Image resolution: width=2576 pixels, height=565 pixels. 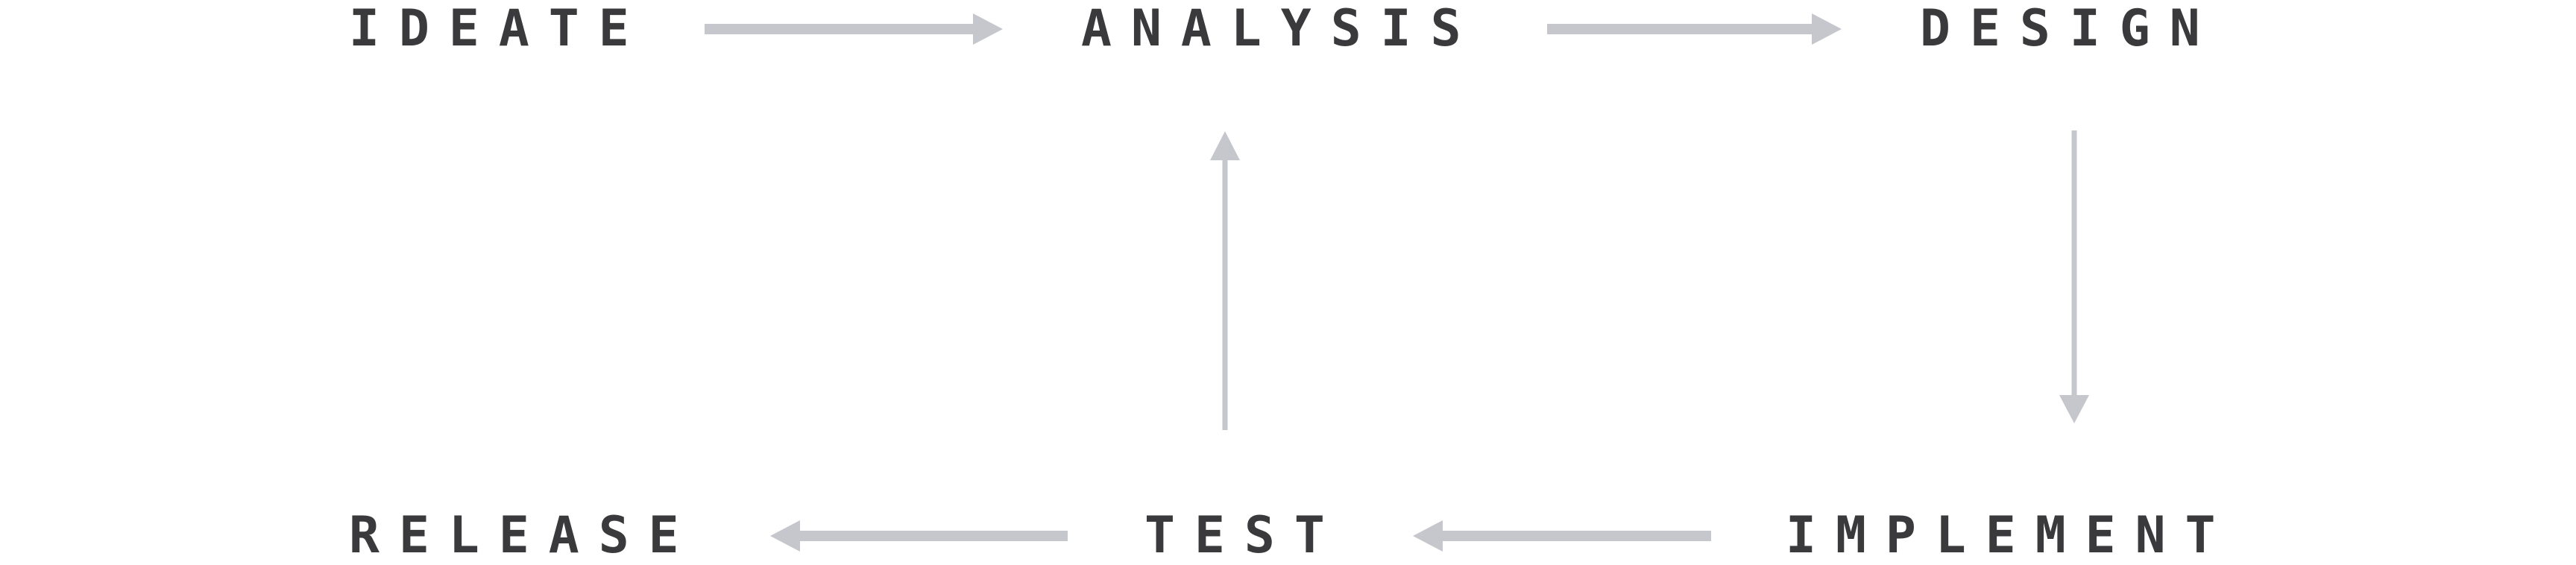 I want to click on arrow-ideate-to-analysis, so click(x=854, y=29).